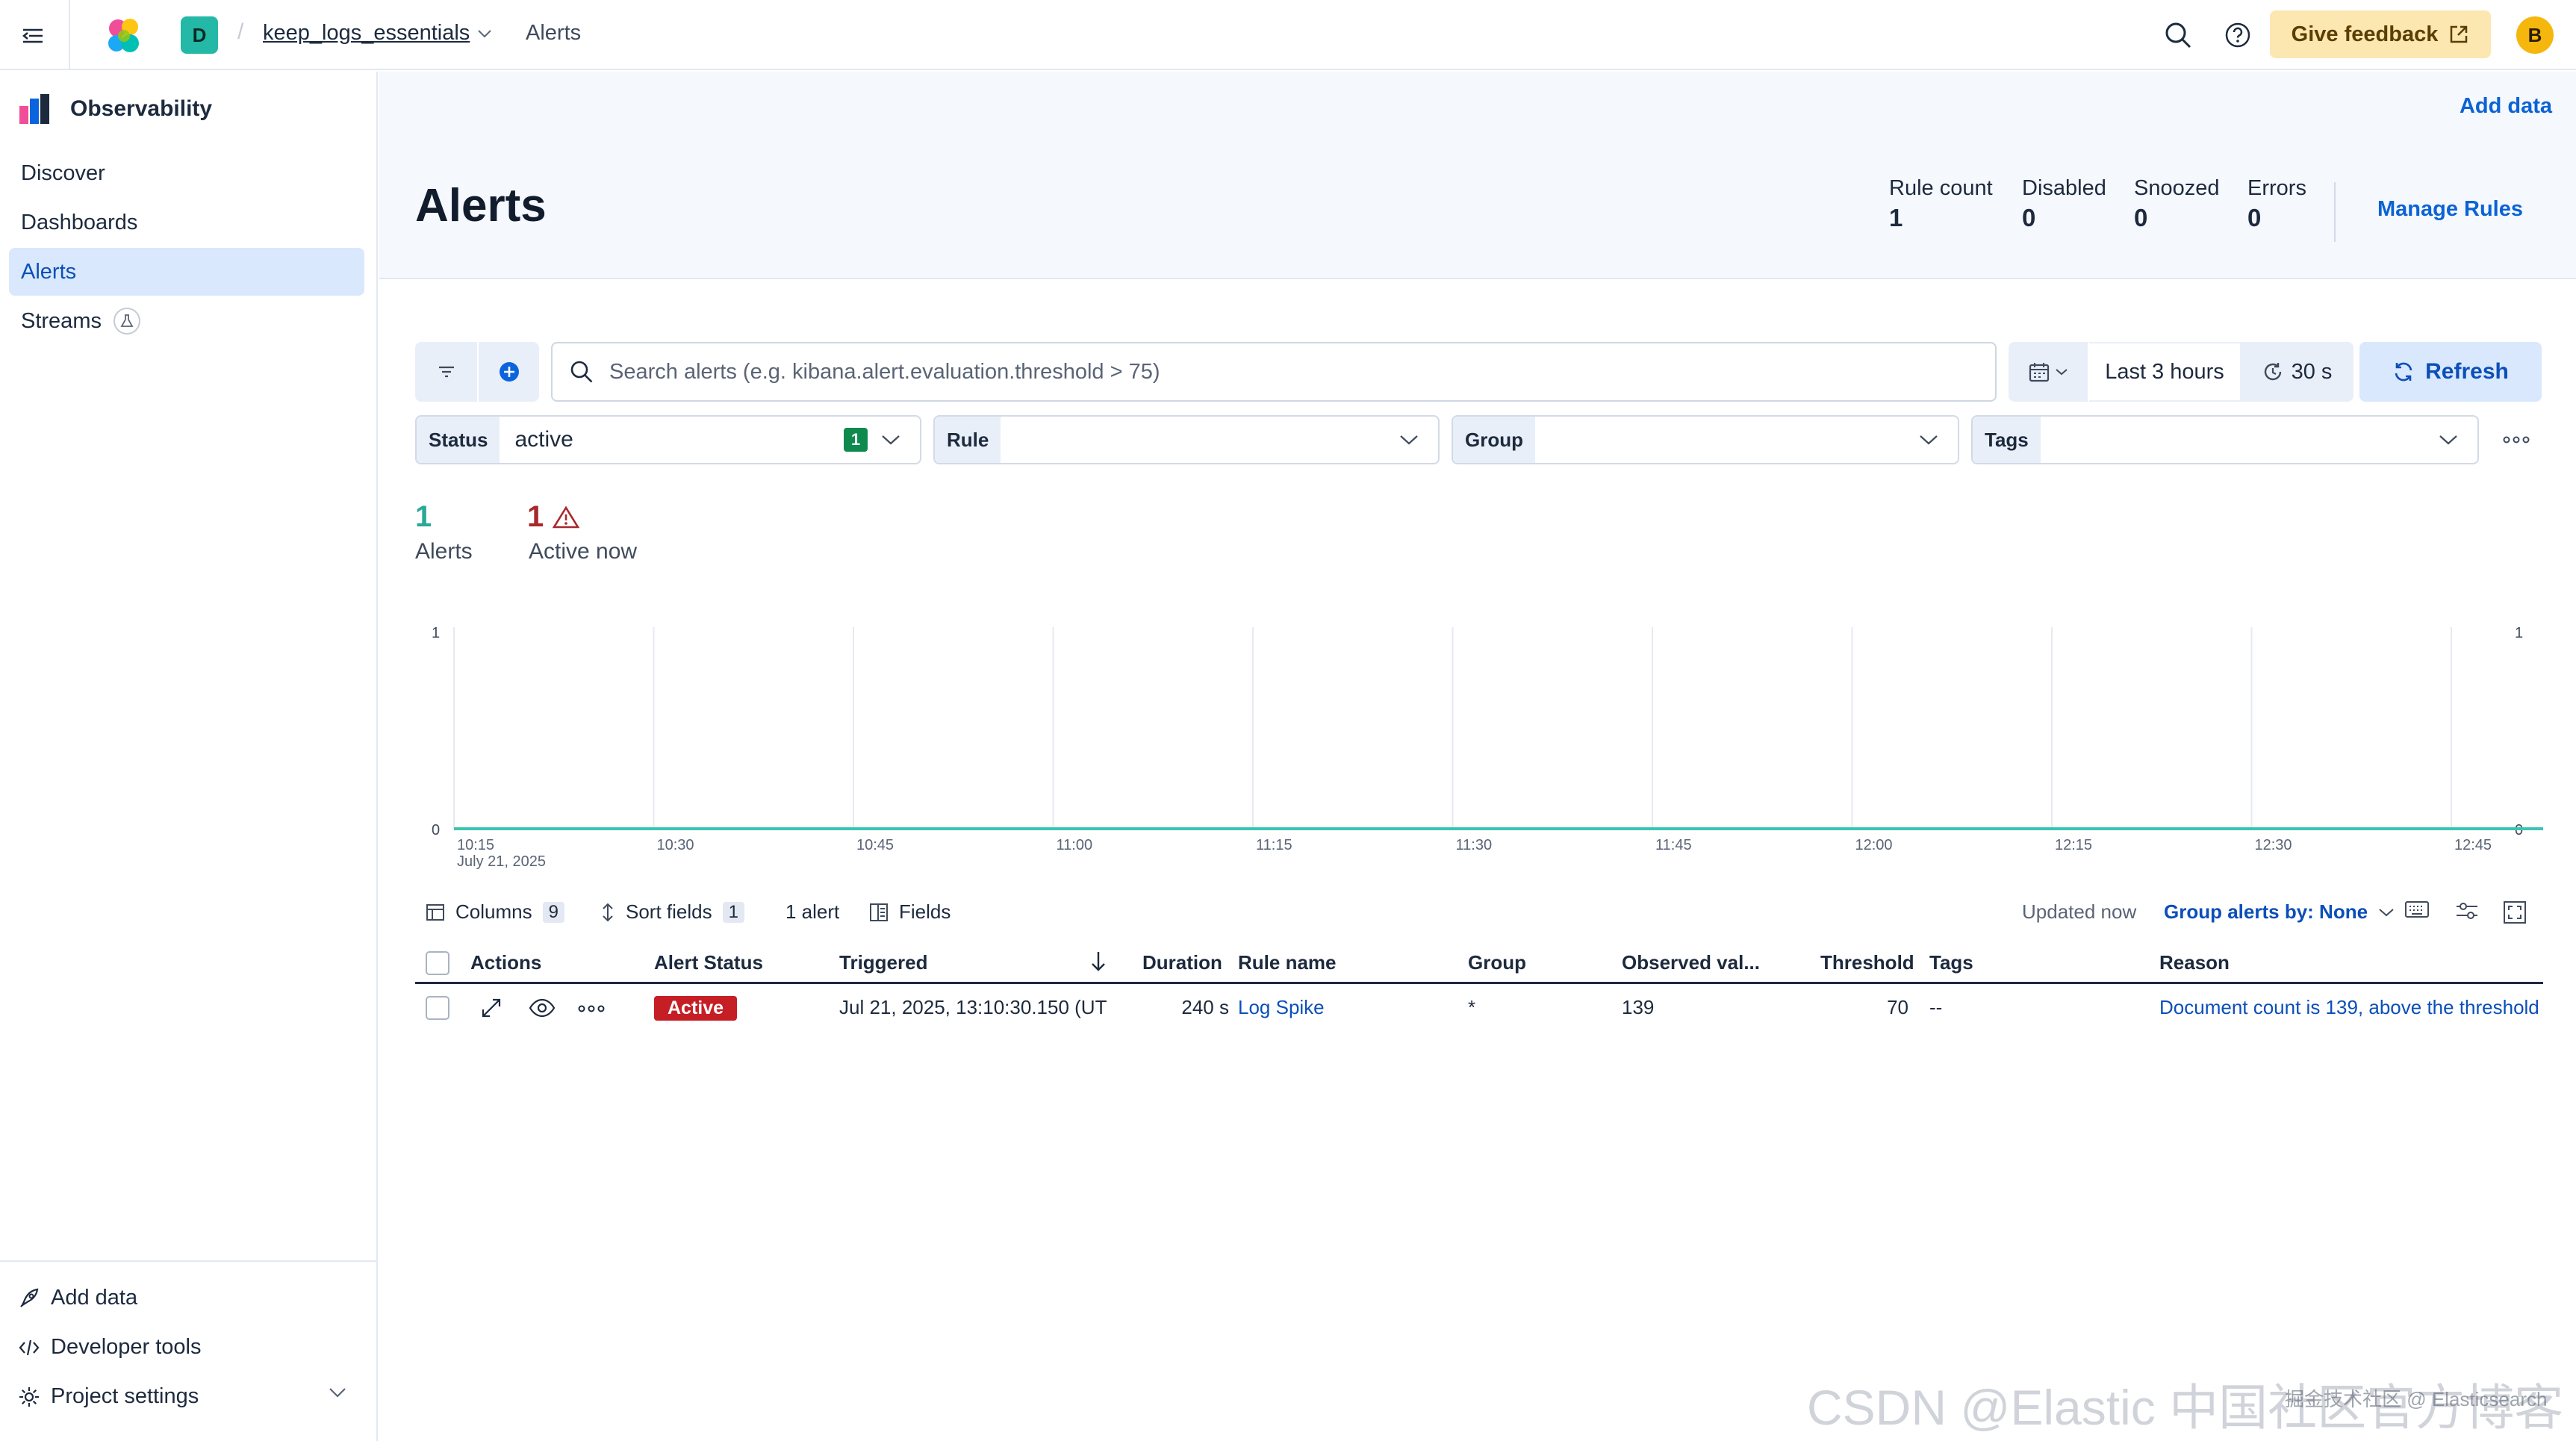 This screenshot has height=1441, width=2576. Describe the element at coordinates (29, 1347) in the screenshot. I see `code-icon` at that location.